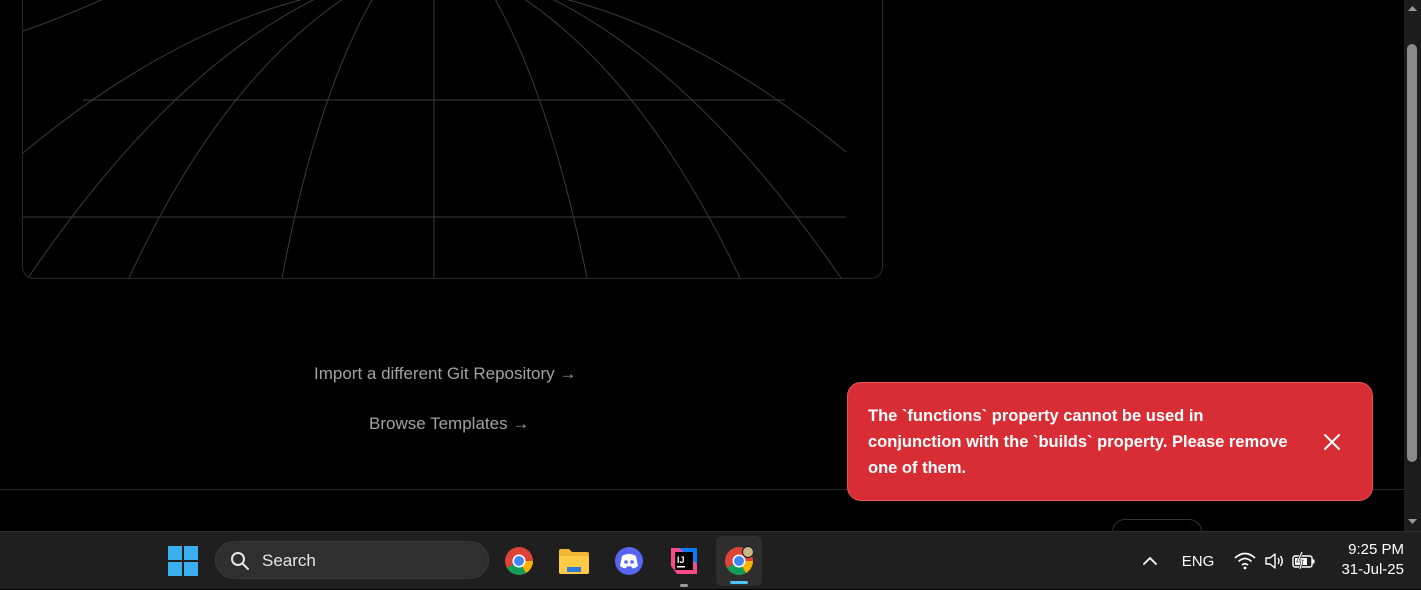 The width and height of the screenshot is (1421, 590). I want to click on svg-text: IJ, so click(681, 560).